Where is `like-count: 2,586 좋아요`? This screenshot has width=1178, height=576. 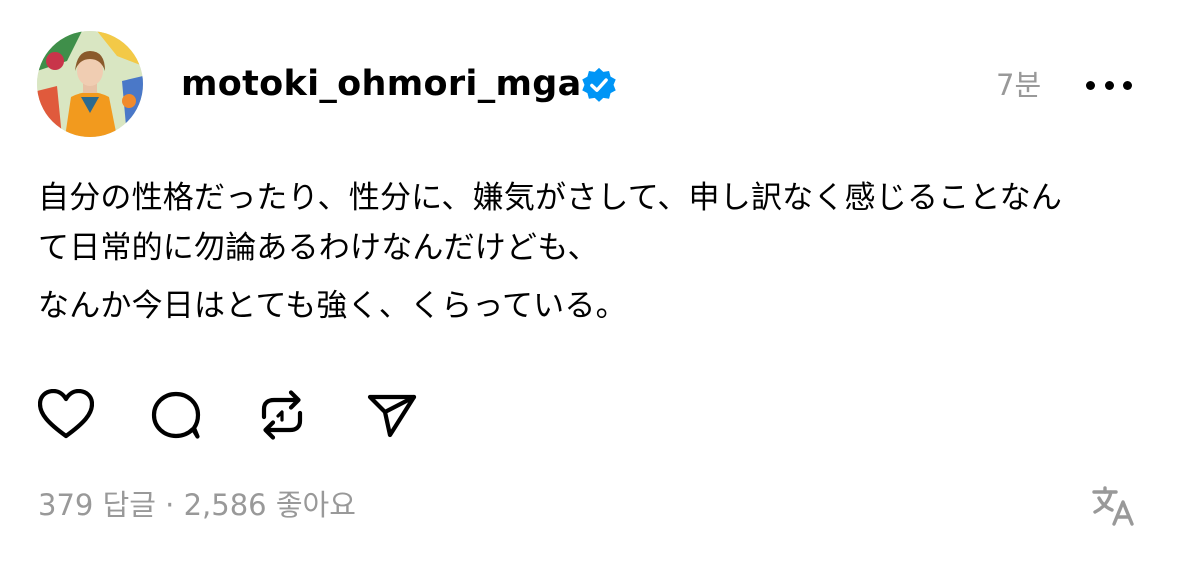 like-count: 2,586 좋아요 is located at coordinates (270, 505).